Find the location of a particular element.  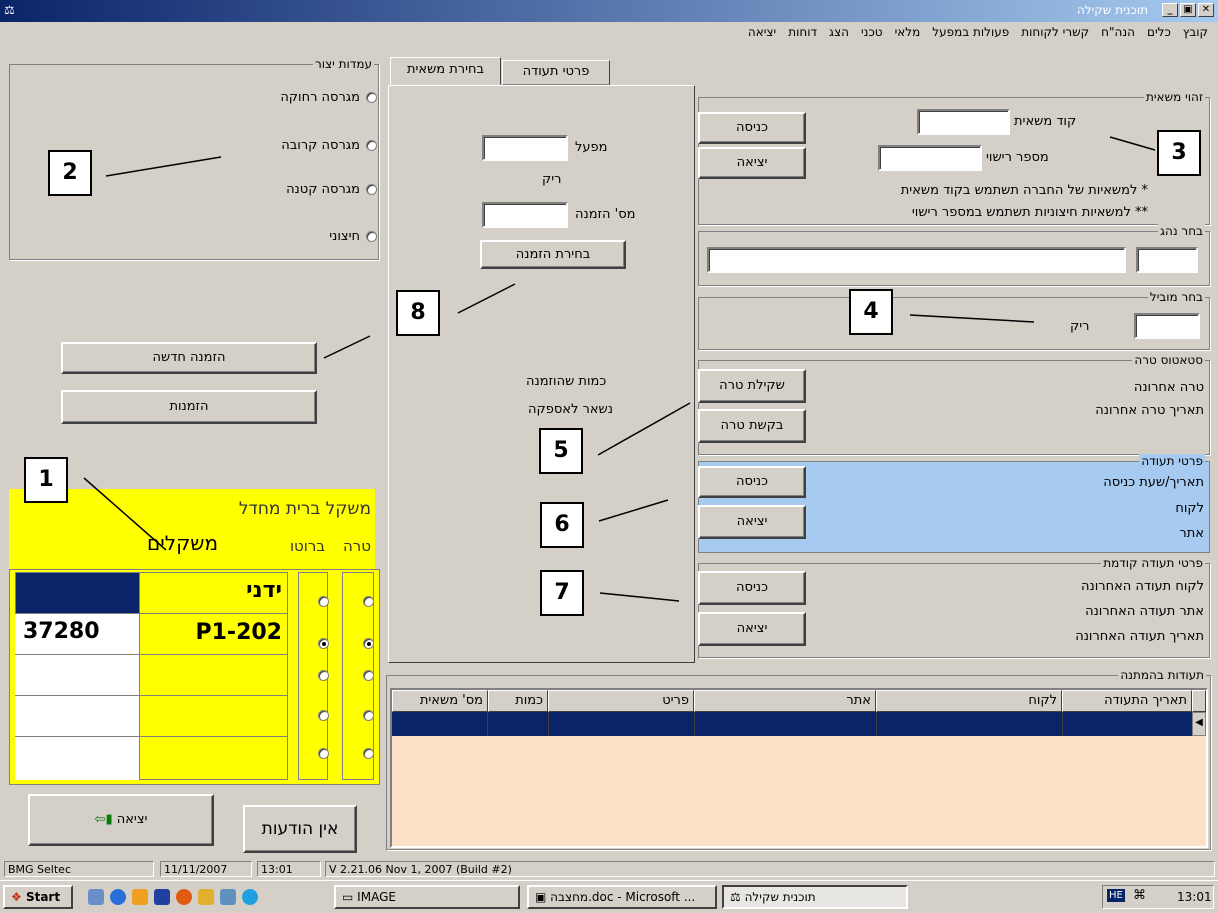

task-label: IMAGE is located at coordinates (376, 897).